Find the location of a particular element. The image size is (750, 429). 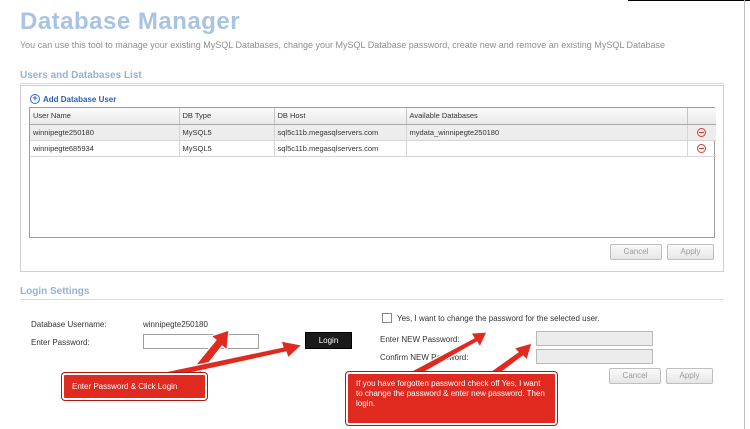

users-cancel-button: Cancel is located at coordinates (636, 252).